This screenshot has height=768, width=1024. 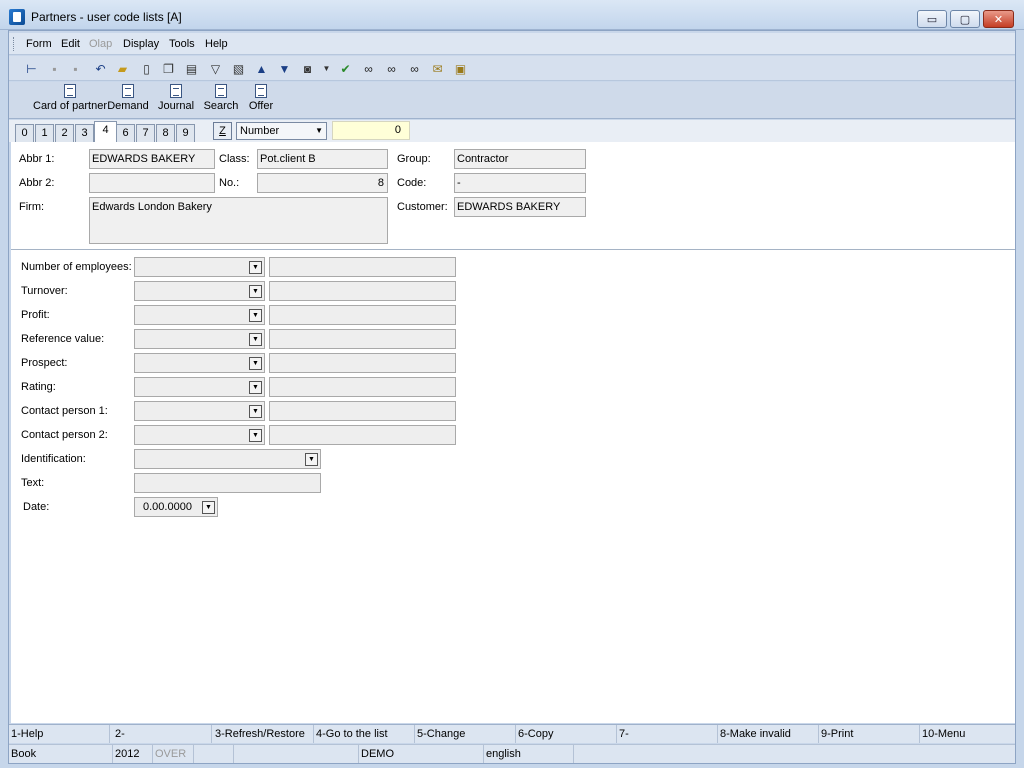 I want to click on class-label: Class:, so click(x=234, y=159).